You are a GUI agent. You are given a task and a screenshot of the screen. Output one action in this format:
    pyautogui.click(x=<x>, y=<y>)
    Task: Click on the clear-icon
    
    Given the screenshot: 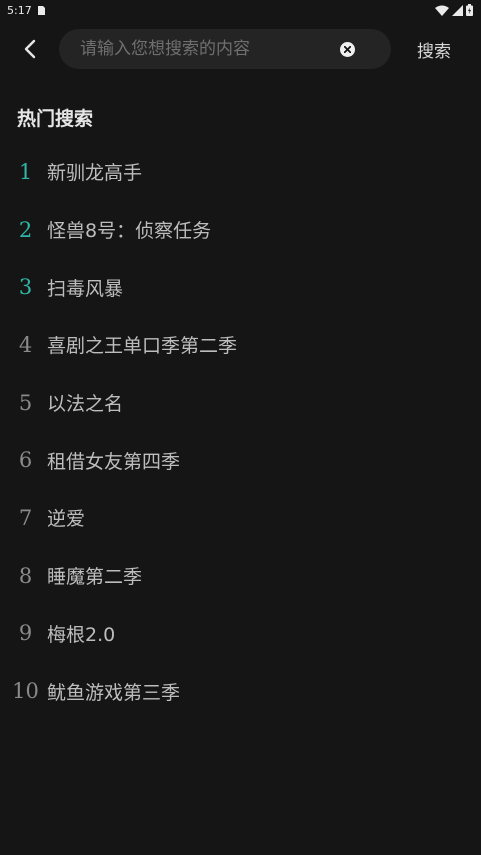 What is the action you would take?
    pyautogui.click(x=347, y=49)
    